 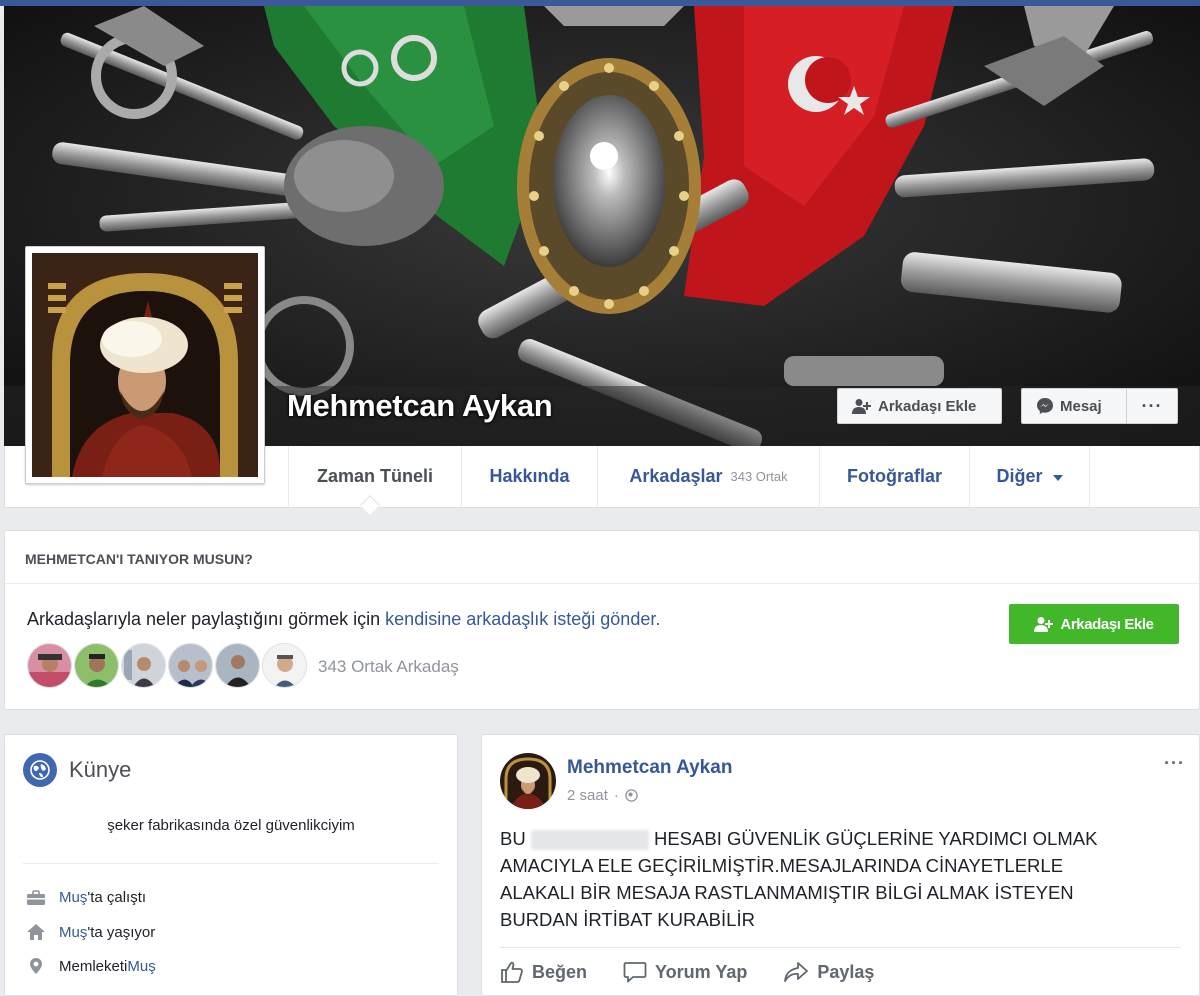 I want to click on intro-title: Künye, so click(x=100, y=769).